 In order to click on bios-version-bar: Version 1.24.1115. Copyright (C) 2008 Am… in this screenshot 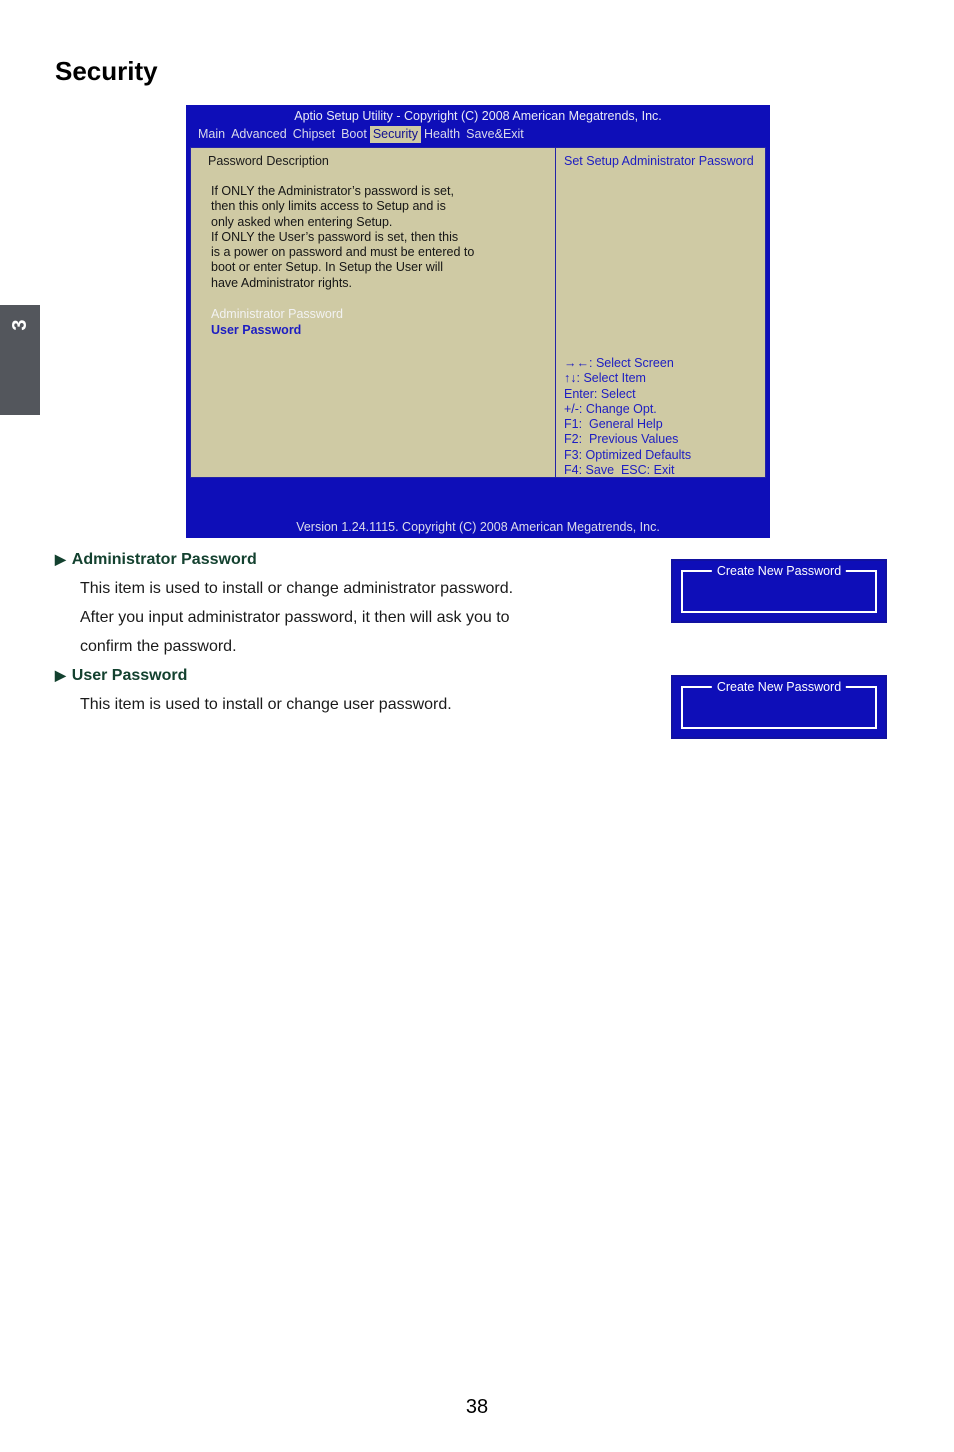, I will do `click(478, 527)`.